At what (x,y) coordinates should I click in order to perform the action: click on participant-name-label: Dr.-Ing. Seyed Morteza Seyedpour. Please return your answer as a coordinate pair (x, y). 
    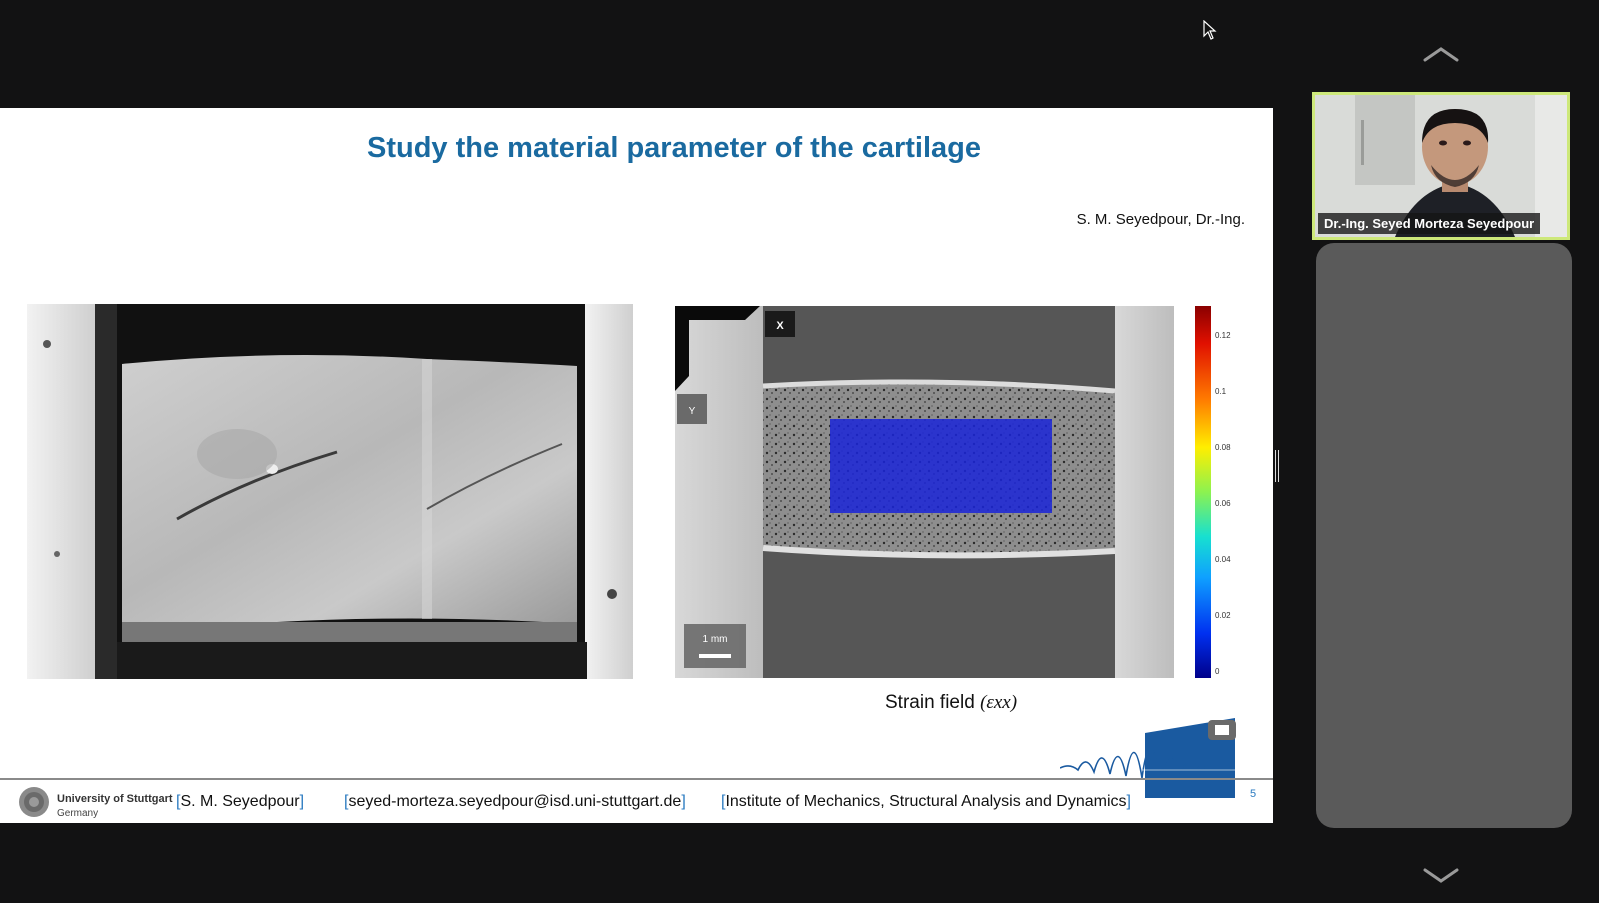
    Looking at the image, I should click on (1429, 223).